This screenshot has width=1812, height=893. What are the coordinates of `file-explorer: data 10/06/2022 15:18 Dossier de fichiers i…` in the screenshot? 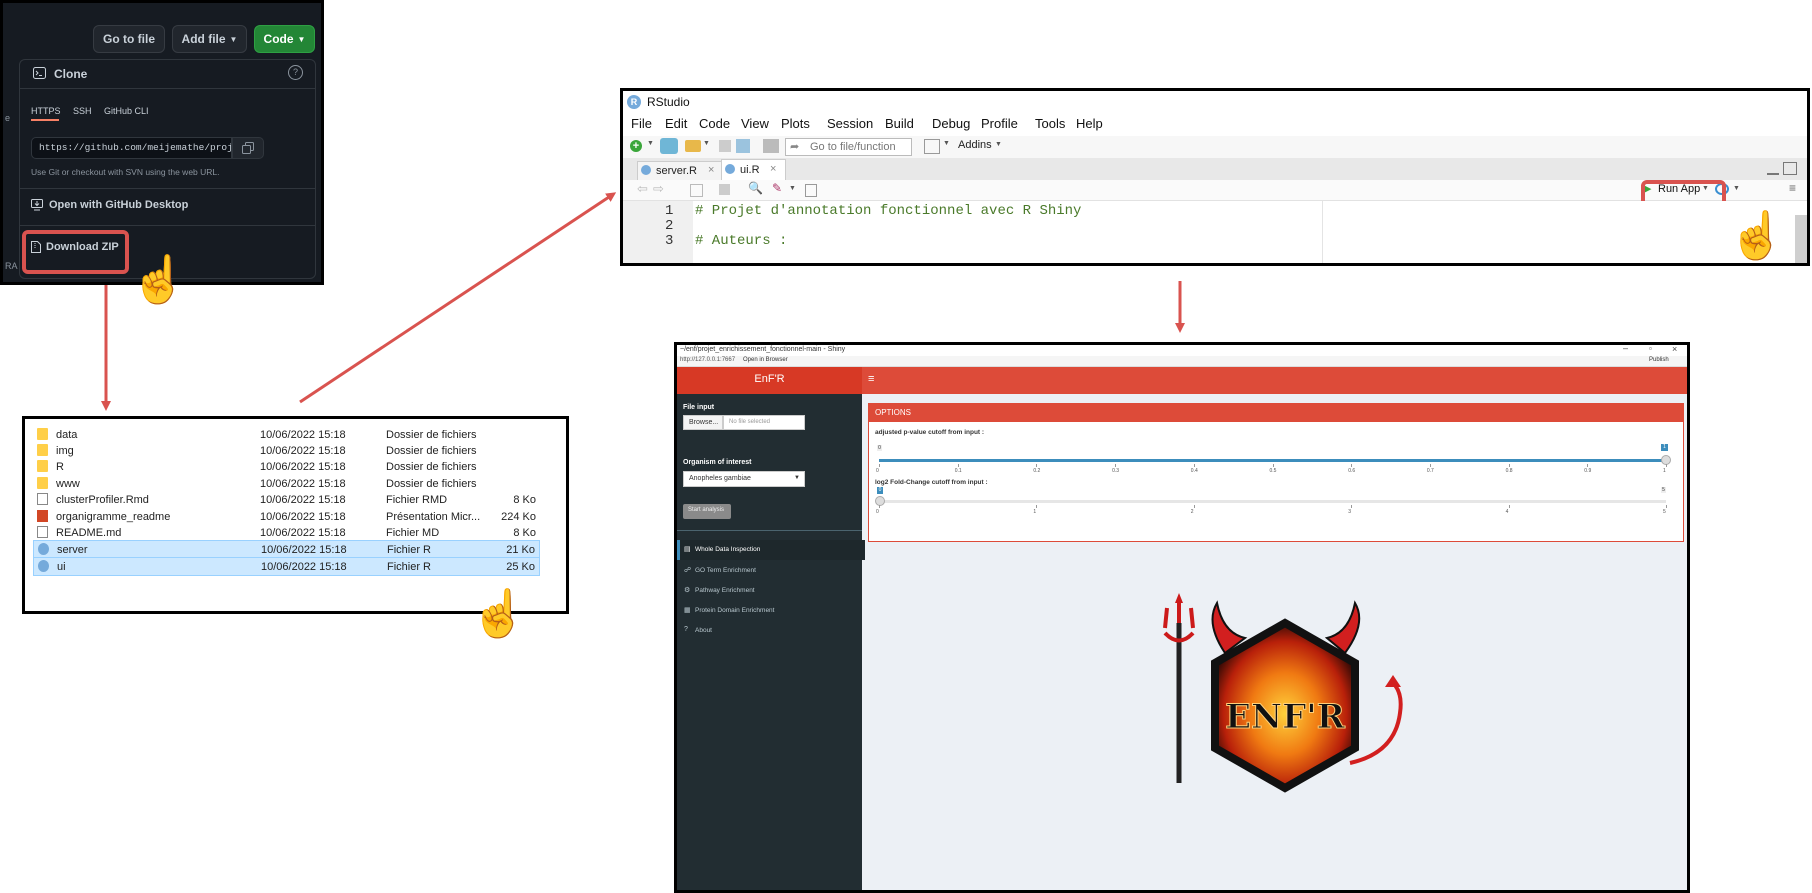 It's located at (295, 515).